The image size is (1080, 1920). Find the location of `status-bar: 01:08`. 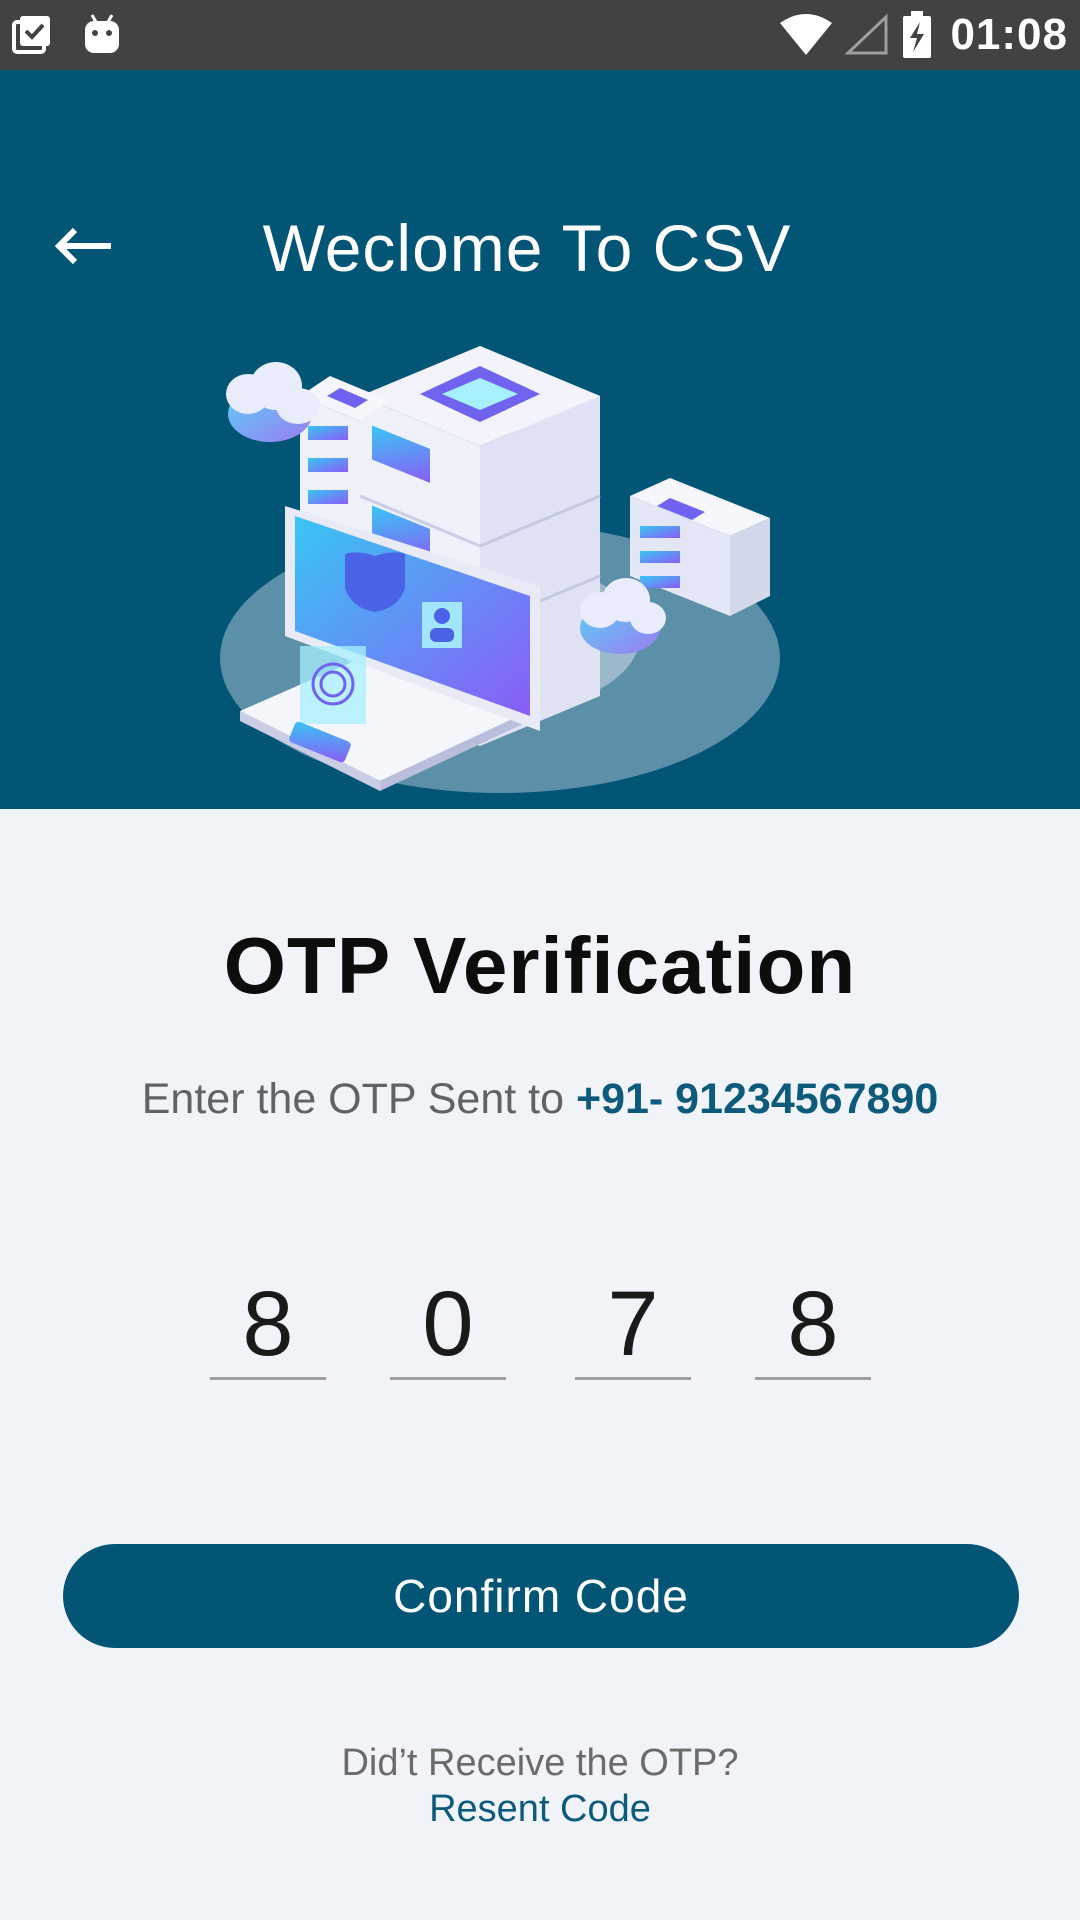

status-bar: 01:08 is located at coordinates (540, 35).